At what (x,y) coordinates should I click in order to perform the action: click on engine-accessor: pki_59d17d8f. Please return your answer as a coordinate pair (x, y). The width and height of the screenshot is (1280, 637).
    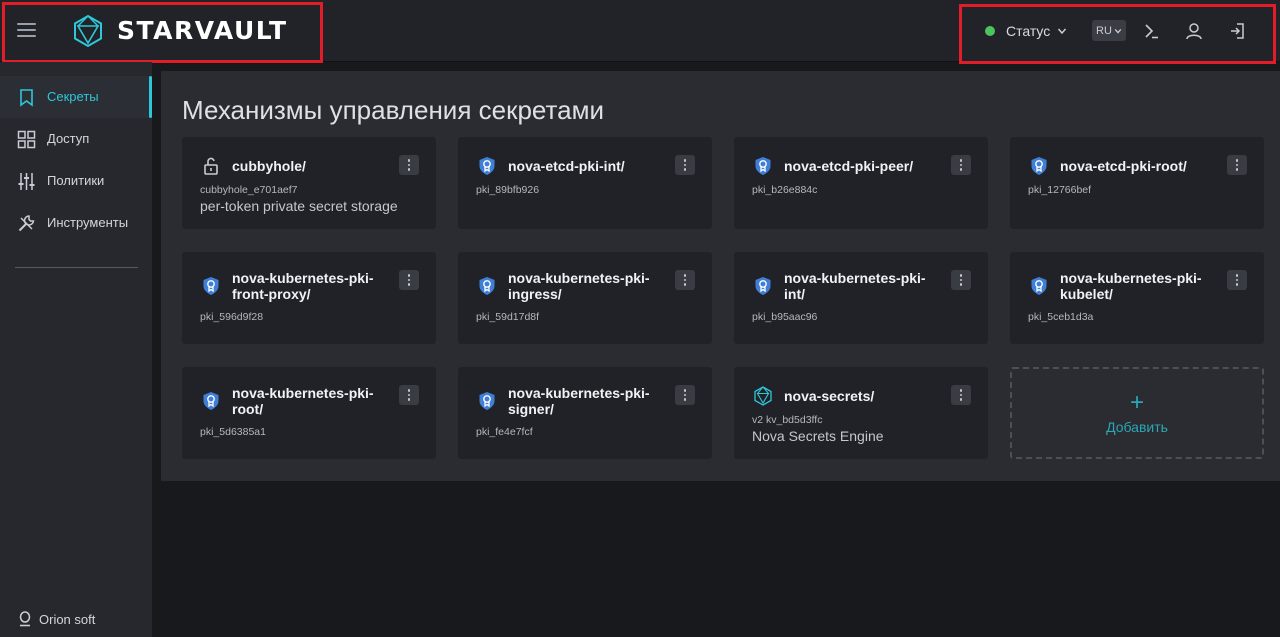
    Looking at the image, I should click on (508, 317).